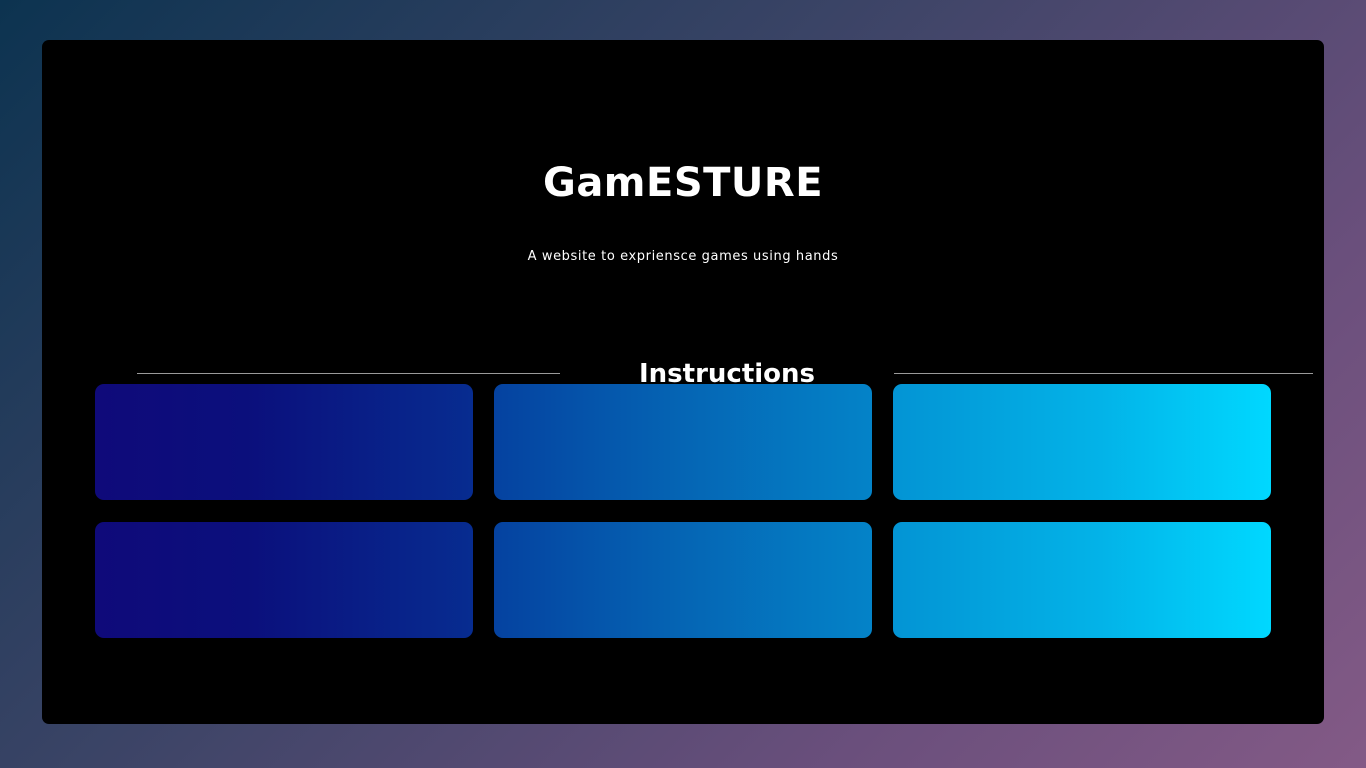 This screenshot has height=768, width=1366. I want to click on divider-right, so click(1103, 373).